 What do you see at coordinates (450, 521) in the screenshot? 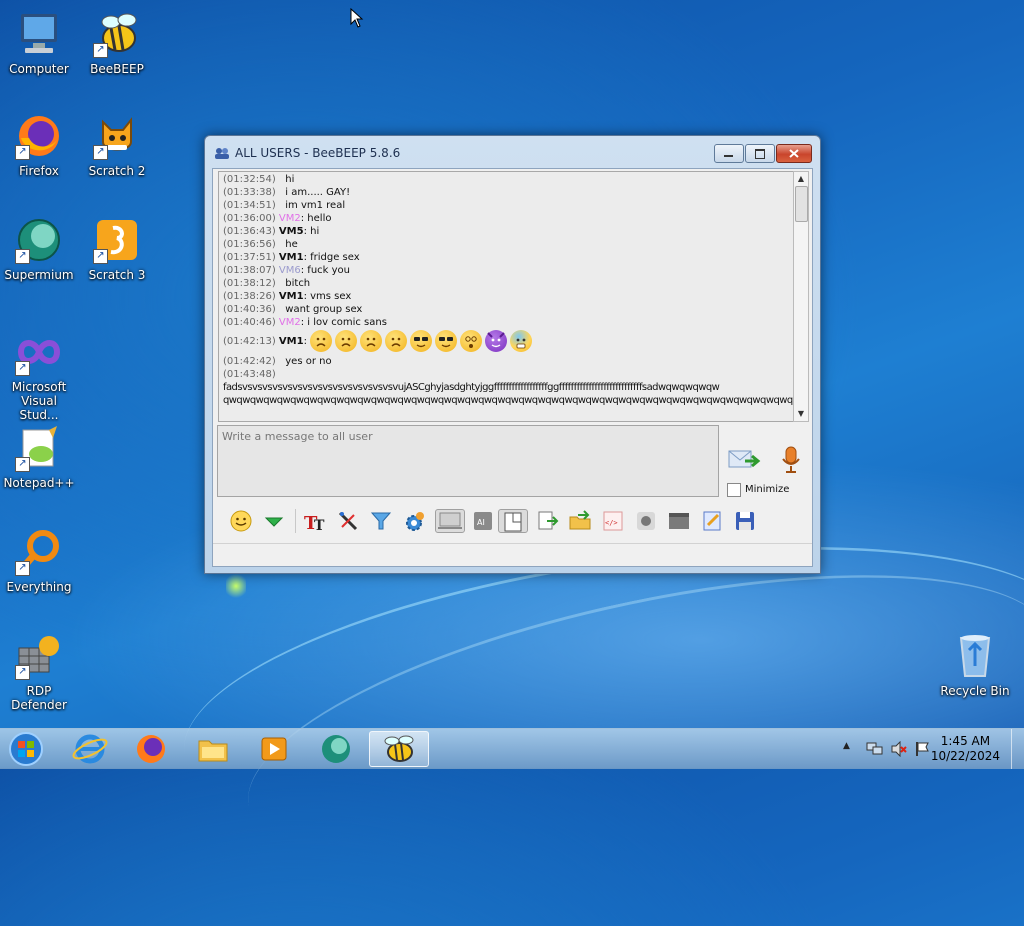
I see `share-desktop-button` at bounding box center [450, 521].